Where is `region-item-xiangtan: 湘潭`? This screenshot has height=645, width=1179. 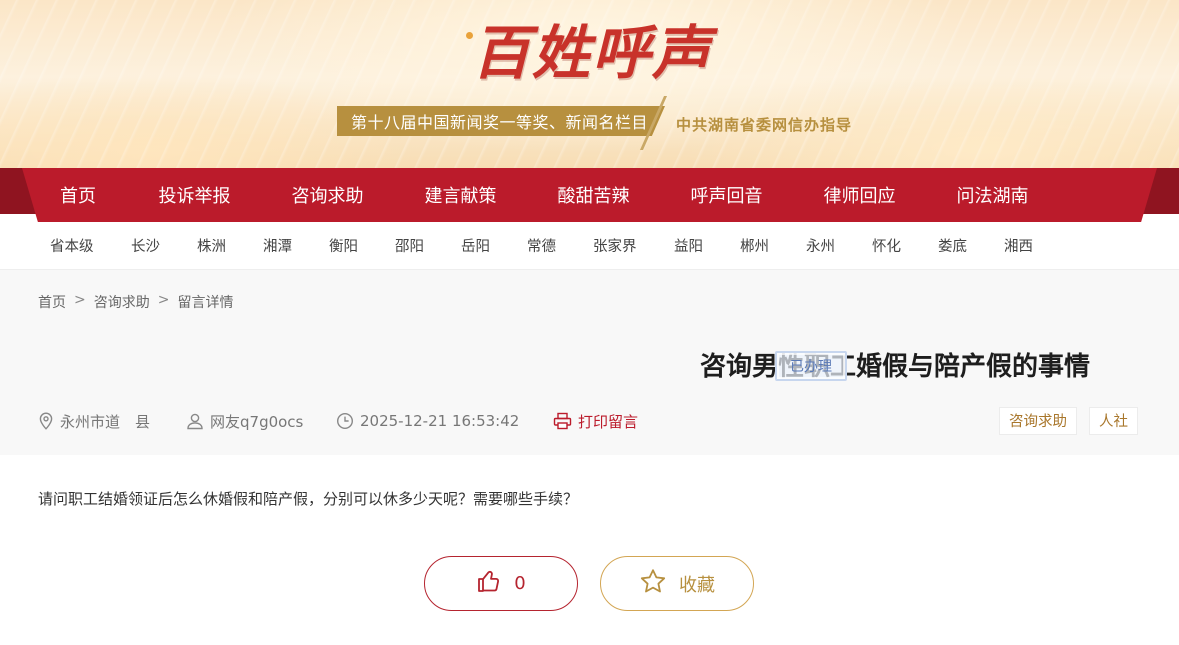
region-item-xiangtan: 湘潭 is located at coordinates (277, 247).